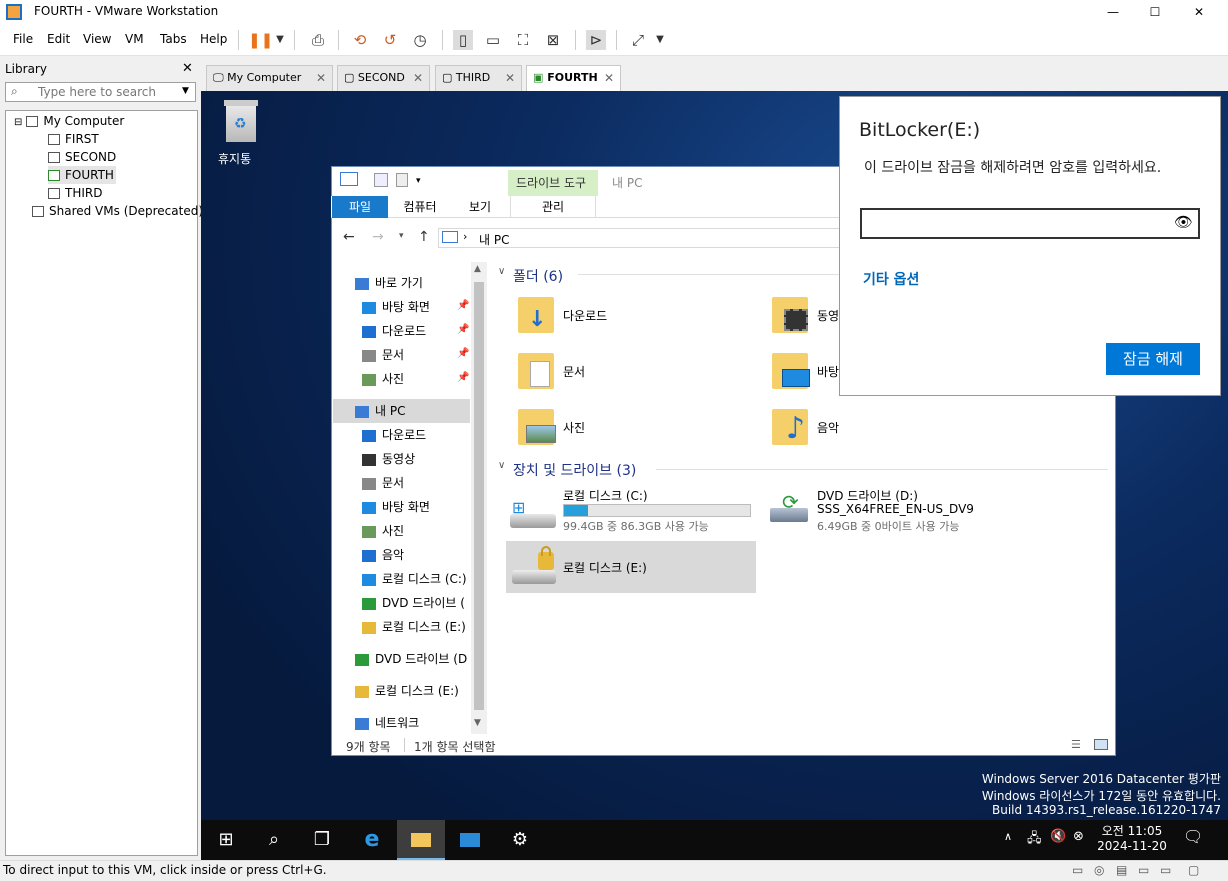  Describe the element at coordinates (523, 40) in the screenshot. I see `full-screen-icon: ⛶` at that location.